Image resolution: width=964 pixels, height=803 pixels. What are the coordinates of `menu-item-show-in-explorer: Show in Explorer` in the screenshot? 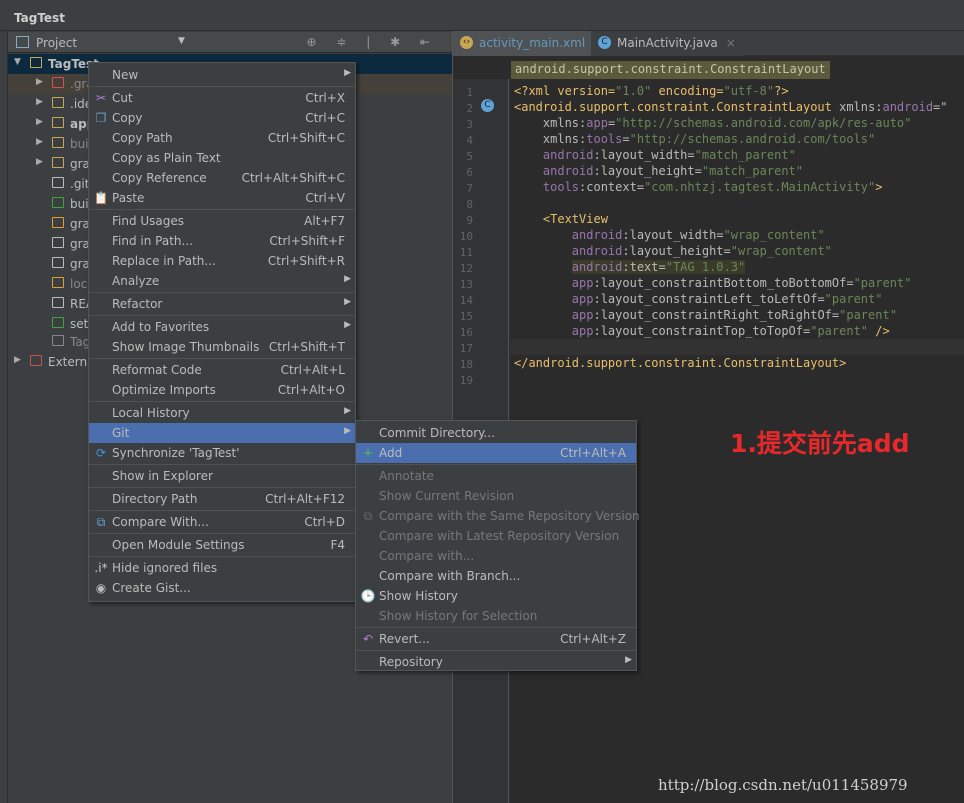 It's located at (222, 476).